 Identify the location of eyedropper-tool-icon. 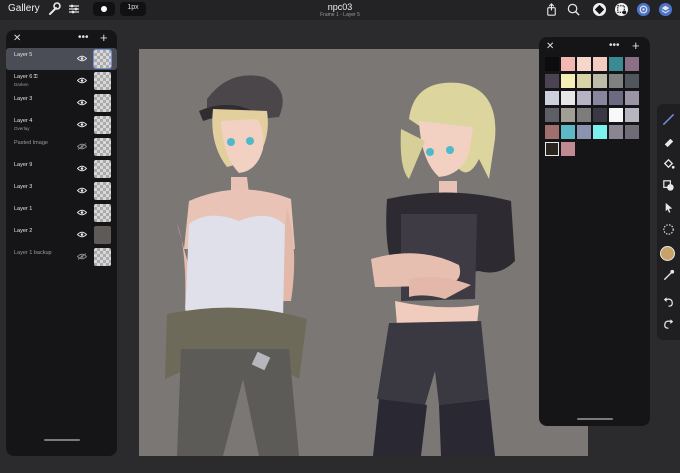
(668, 275).